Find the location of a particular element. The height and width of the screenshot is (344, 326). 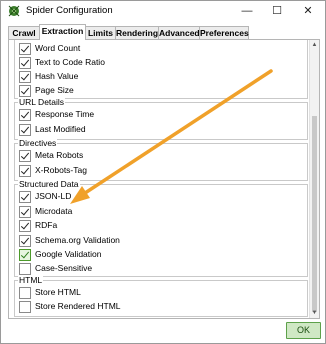

html-group: HTML Store HTML Store Rendered HTML is located at coordinates (161, 296).